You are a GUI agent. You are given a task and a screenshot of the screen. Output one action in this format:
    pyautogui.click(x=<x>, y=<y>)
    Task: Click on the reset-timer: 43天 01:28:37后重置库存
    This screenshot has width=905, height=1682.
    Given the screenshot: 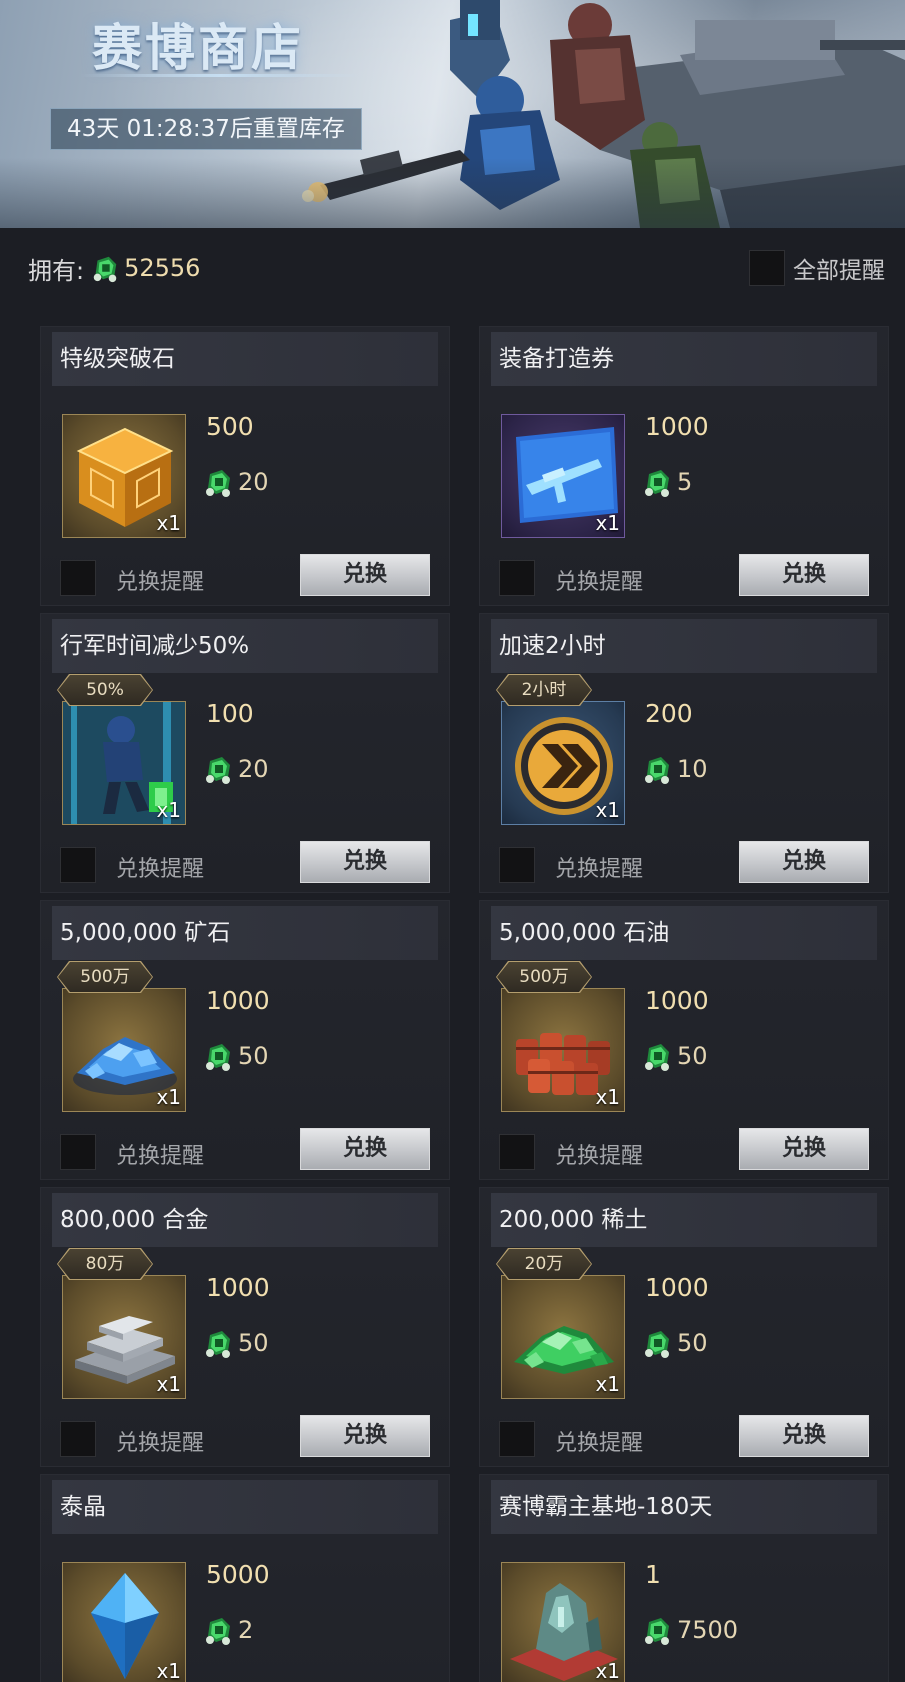 What is the action you would take?
    pyautogui.click(x=206, y=129)
    